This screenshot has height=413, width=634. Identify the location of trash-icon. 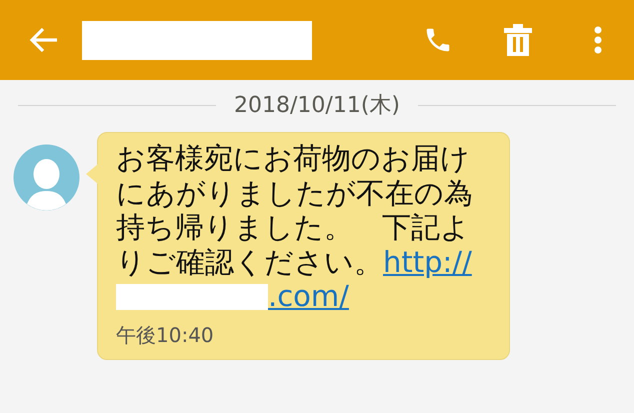
(518, 40).